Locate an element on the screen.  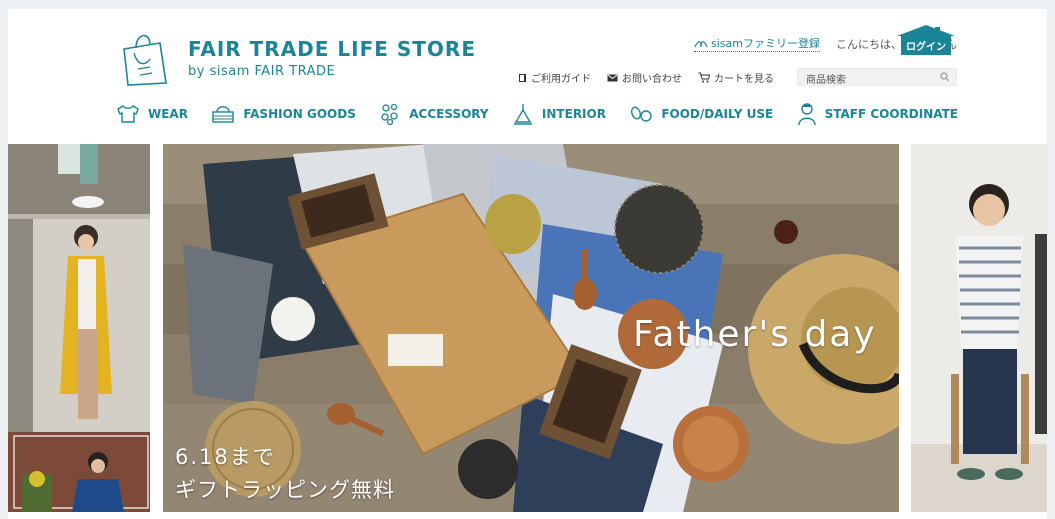
nav-wear-label: WEAR is located at coordinates (168, 114).